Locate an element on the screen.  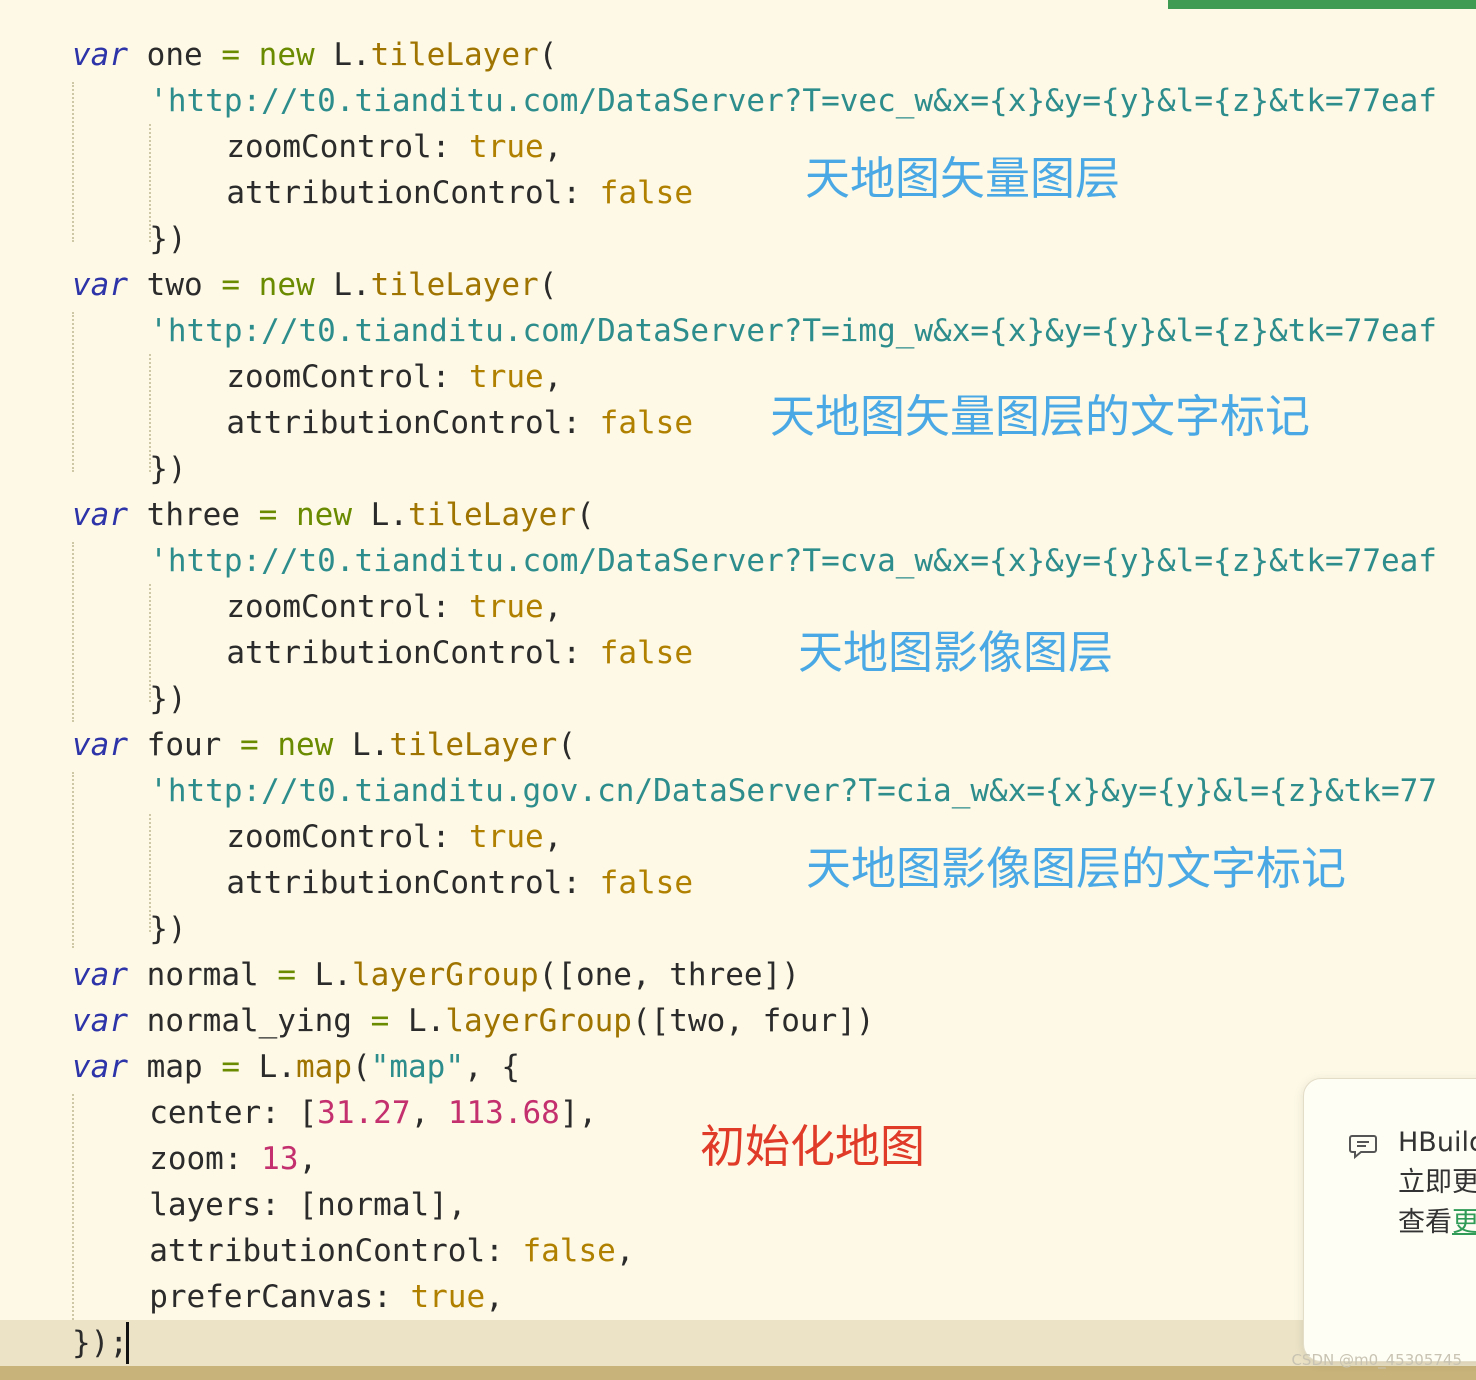
code-line: var two = new L.tileLayer( is located at coordinates (738, 285).